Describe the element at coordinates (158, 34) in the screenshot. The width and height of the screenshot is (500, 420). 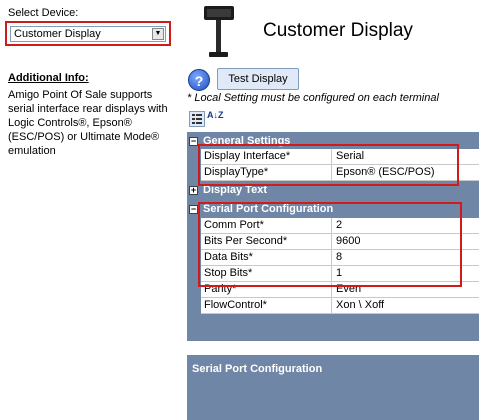
I see `chevron-down-icon: ▼` at that location.